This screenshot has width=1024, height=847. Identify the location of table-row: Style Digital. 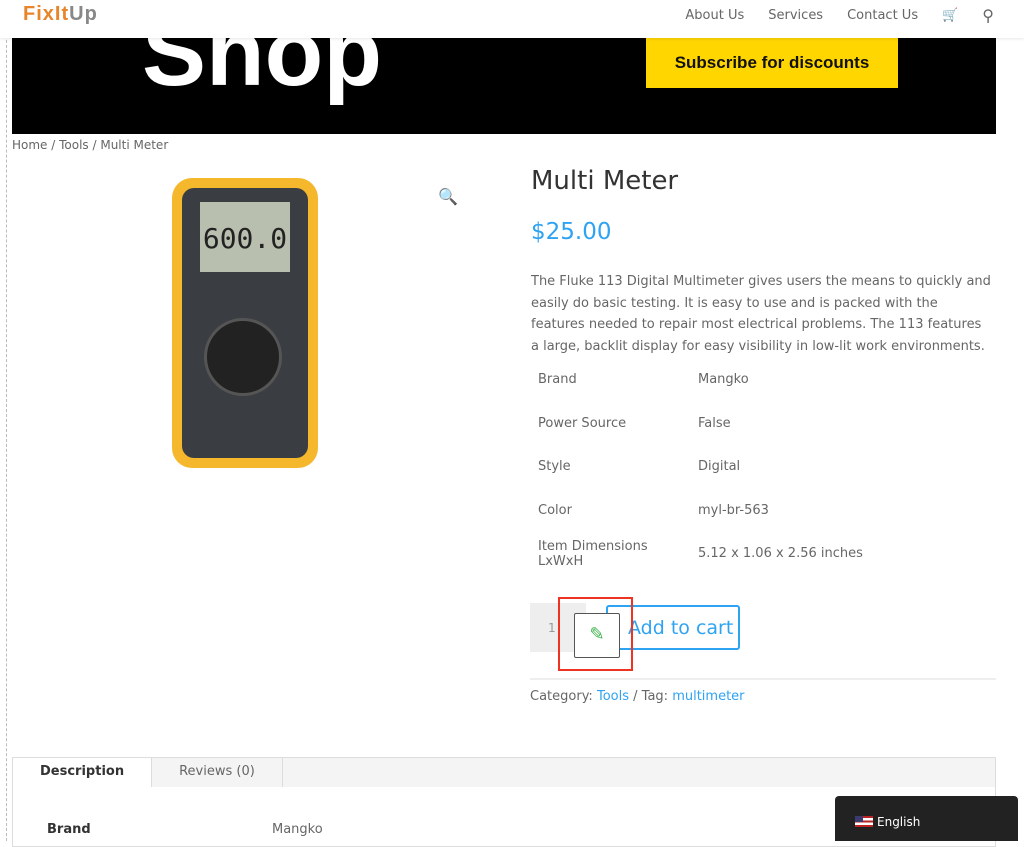
(639, 467).